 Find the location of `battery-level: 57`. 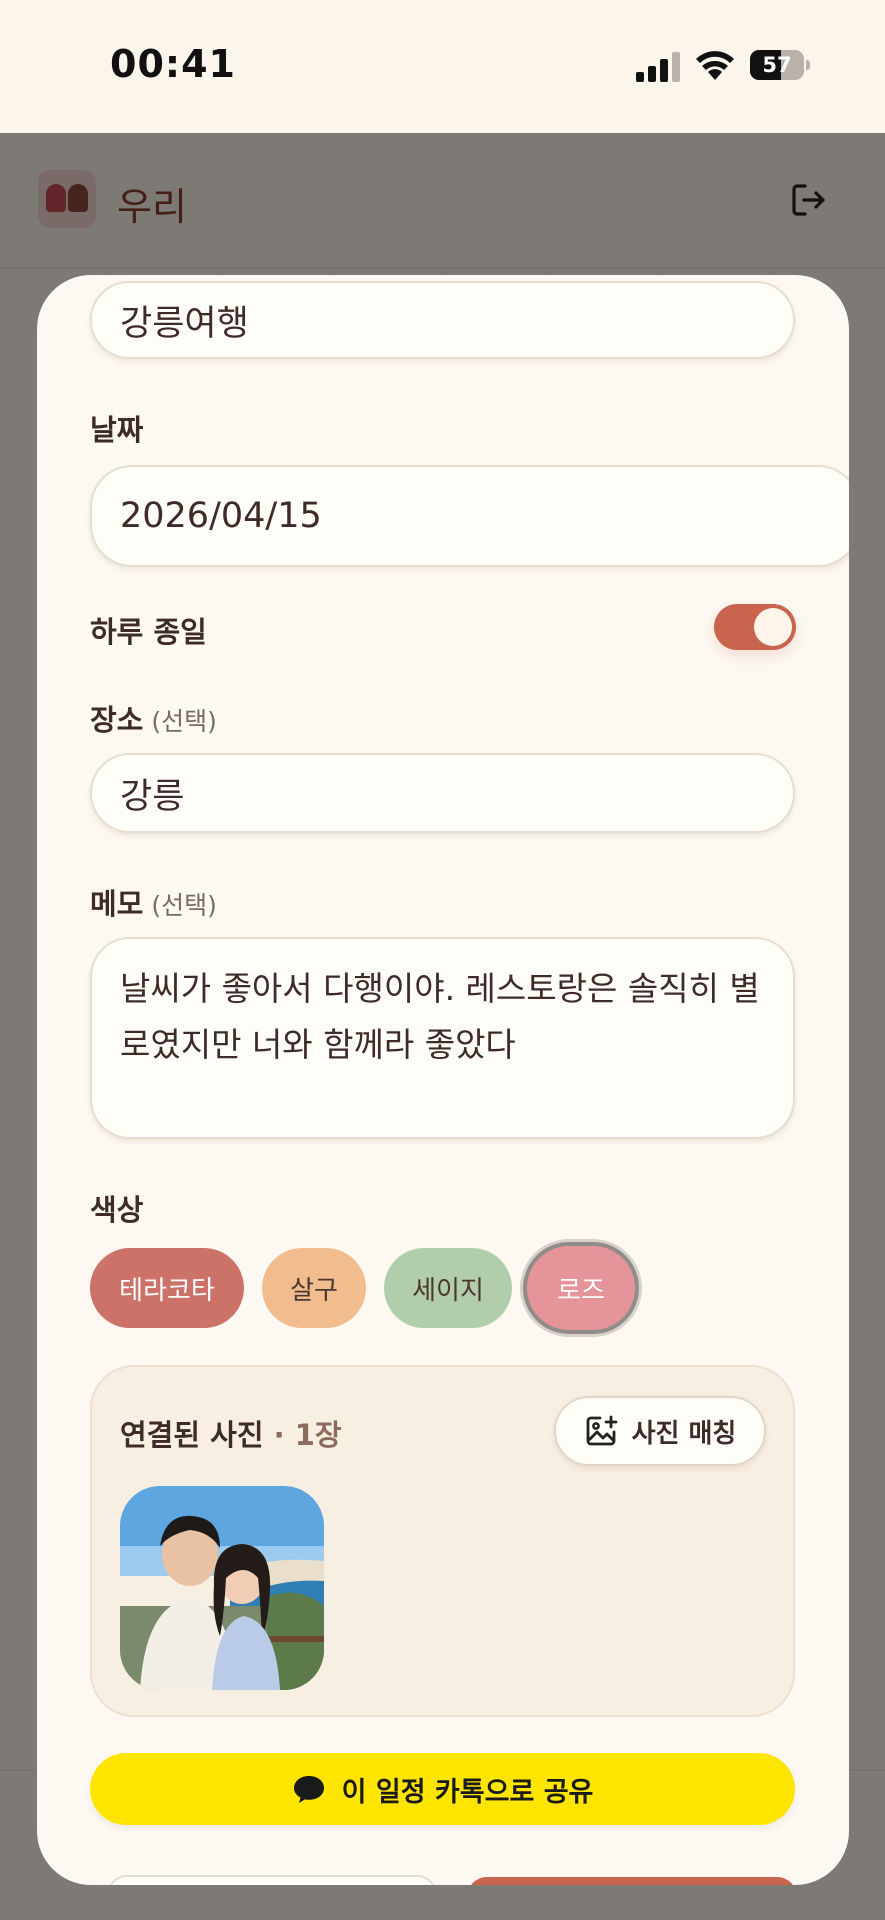

battery-level: 57 is located at coordinates (777, 65).